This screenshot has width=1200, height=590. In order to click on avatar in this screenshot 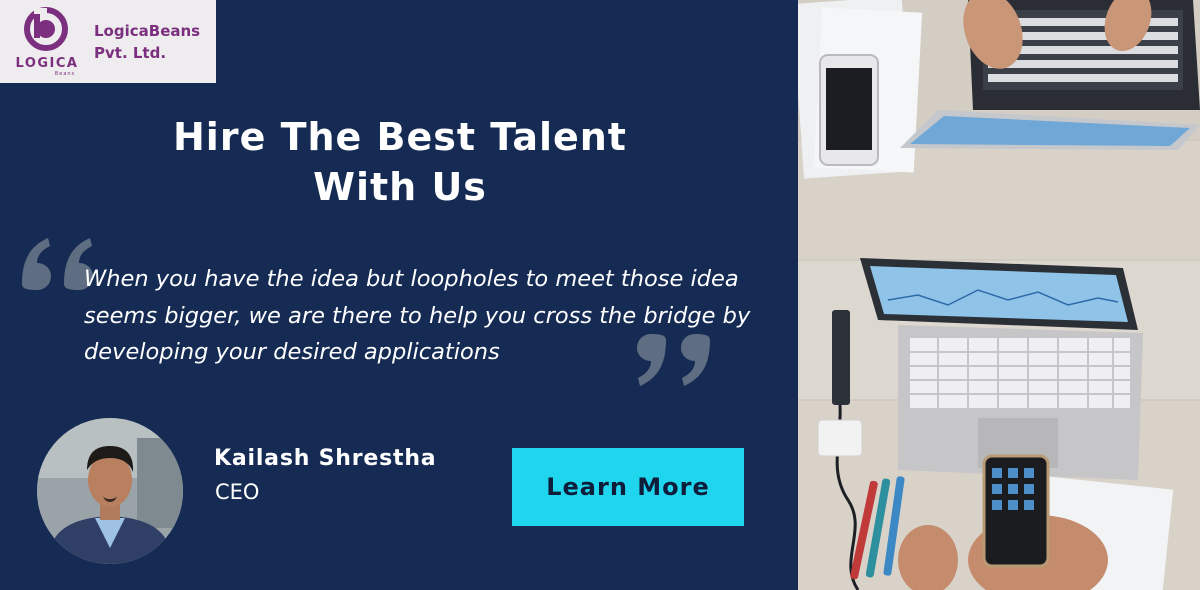, I will do `click(110, 491)`.